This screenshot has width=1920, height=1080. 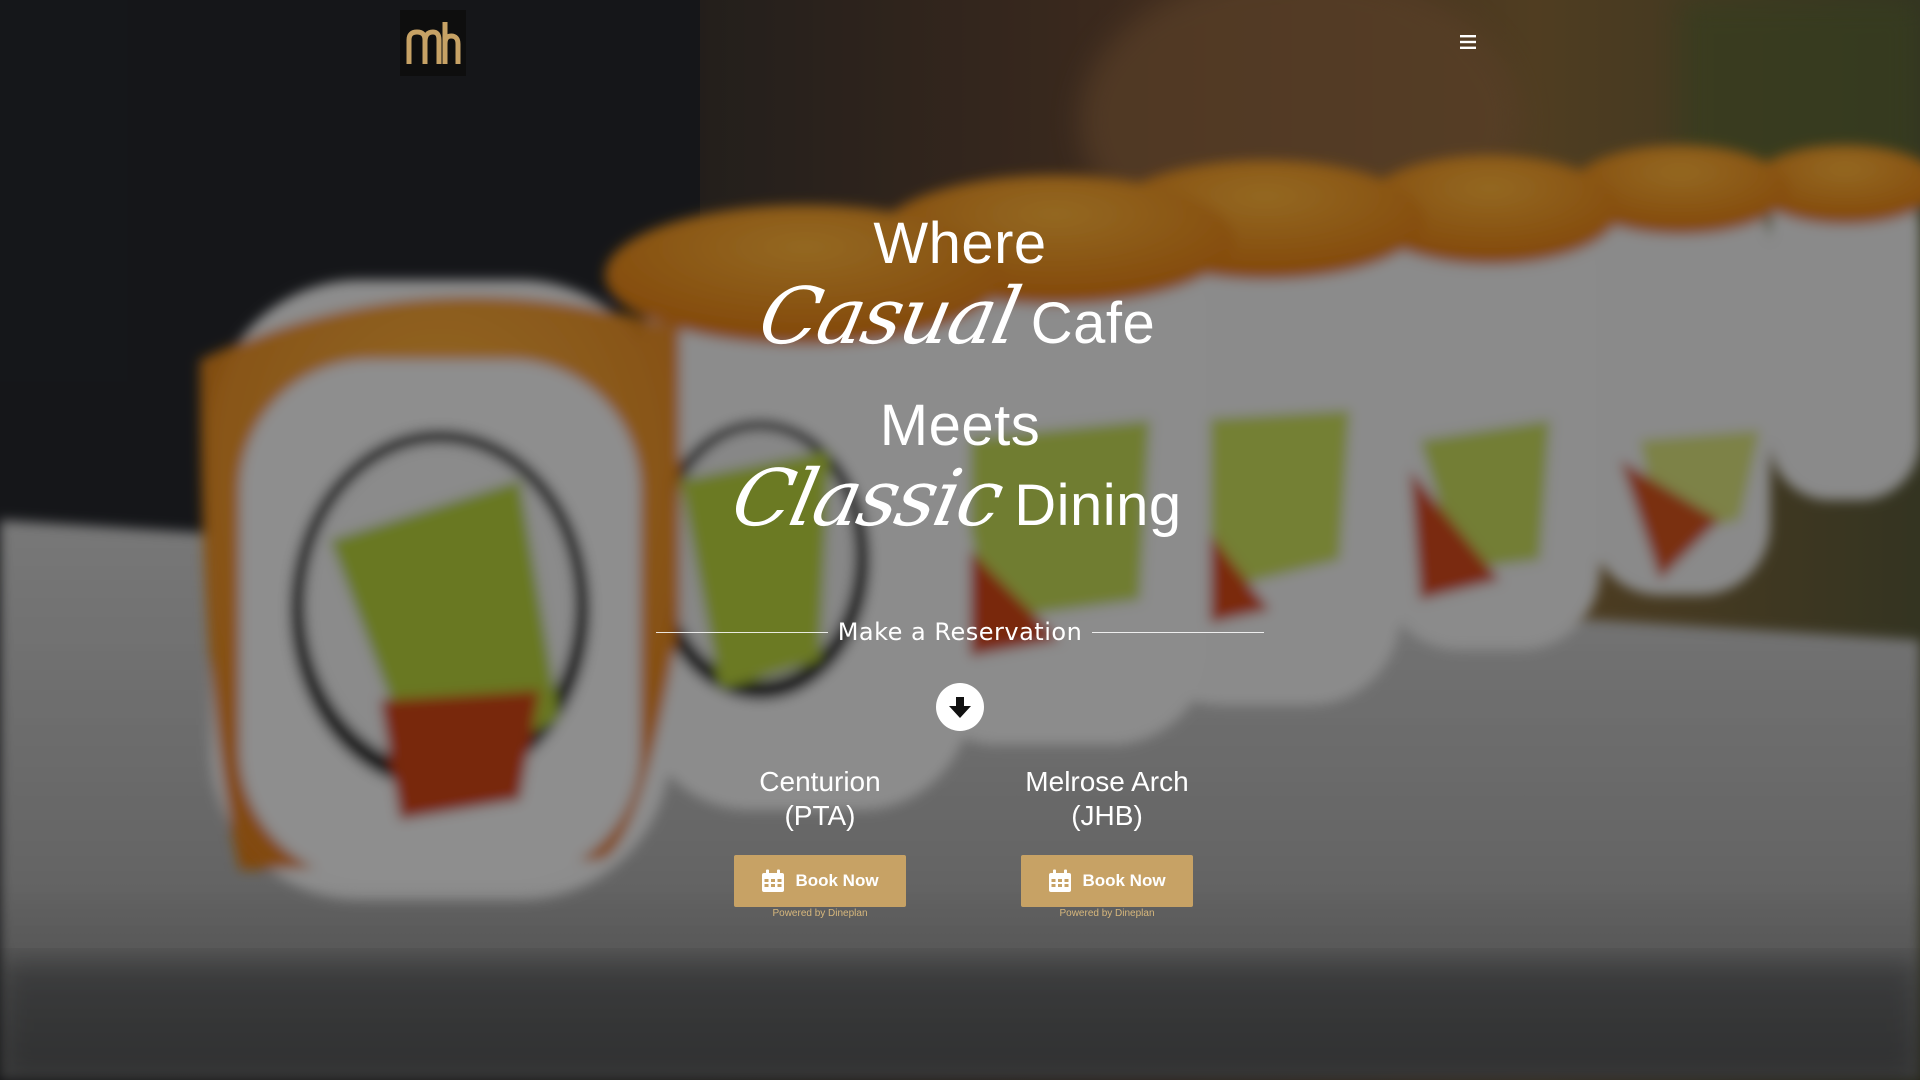 I want to click on scroll-down-button, so click(x=960, y=707).